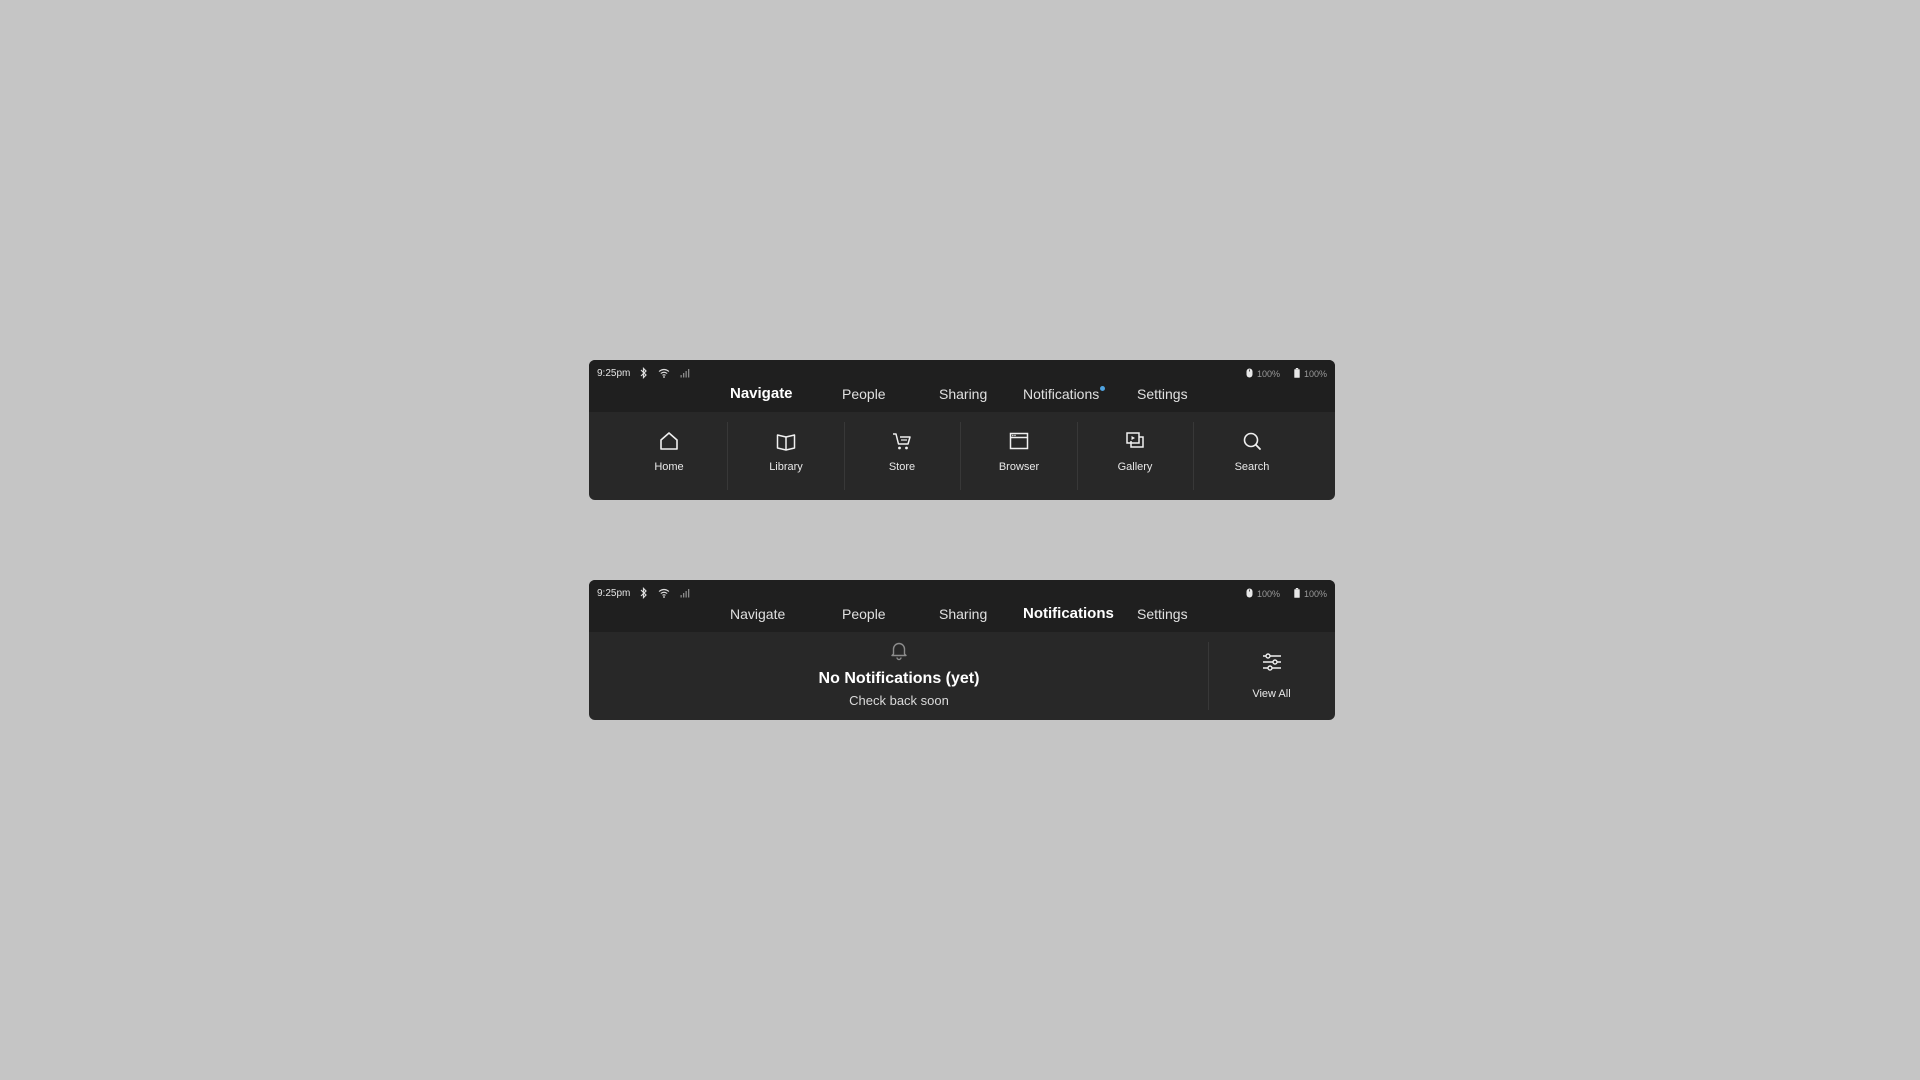 This screenshot has height=1080, width=1920. I want to click on cart-icon, so click(902, 441).